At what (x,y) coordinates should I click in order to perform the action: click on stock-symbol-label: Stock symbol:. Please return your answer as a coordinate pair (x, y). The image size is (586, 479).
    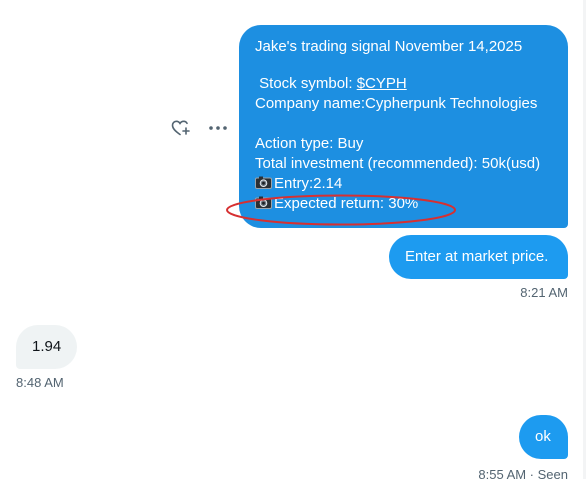
    Looking at the image, I should click on (308, 83).